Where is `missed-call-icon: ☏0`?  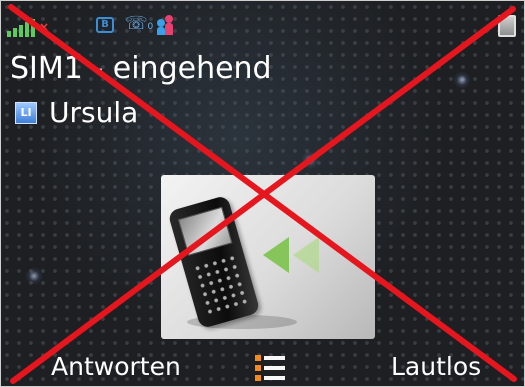
missed-call-icon: ☏0 is located at coordinates (139, 25).